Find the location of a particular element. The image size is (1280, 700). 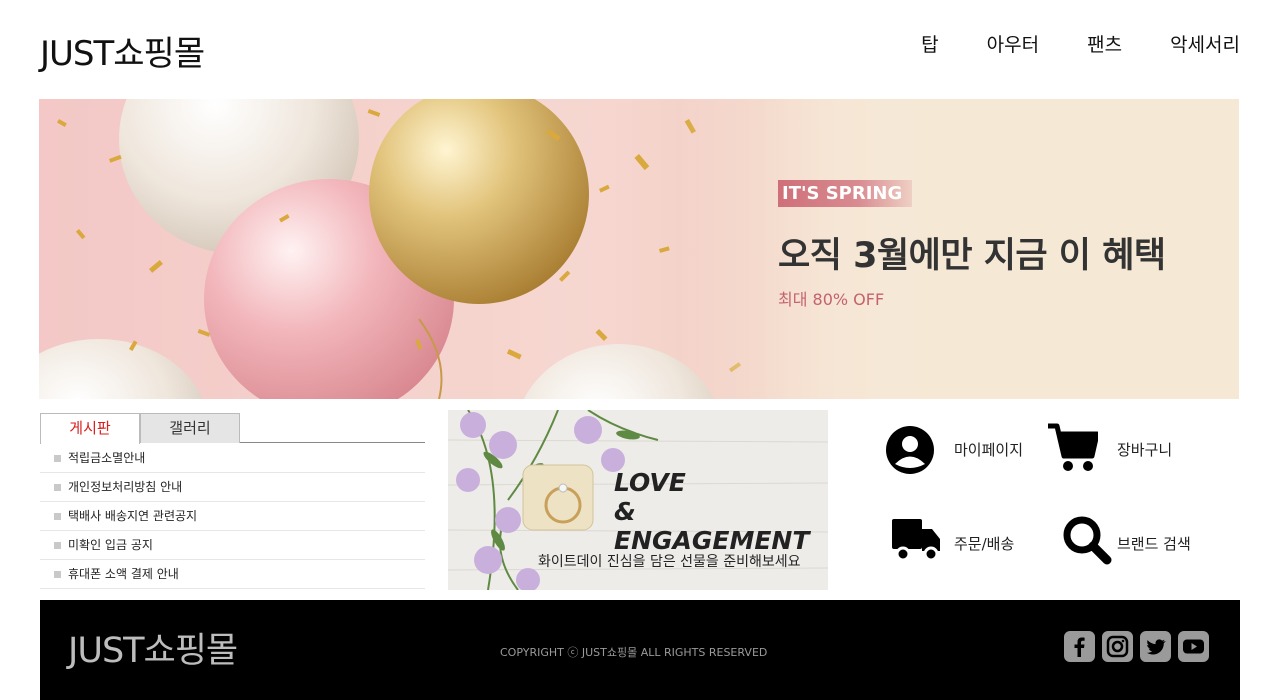

youtube-icon is located at coordinates (1193, 646).